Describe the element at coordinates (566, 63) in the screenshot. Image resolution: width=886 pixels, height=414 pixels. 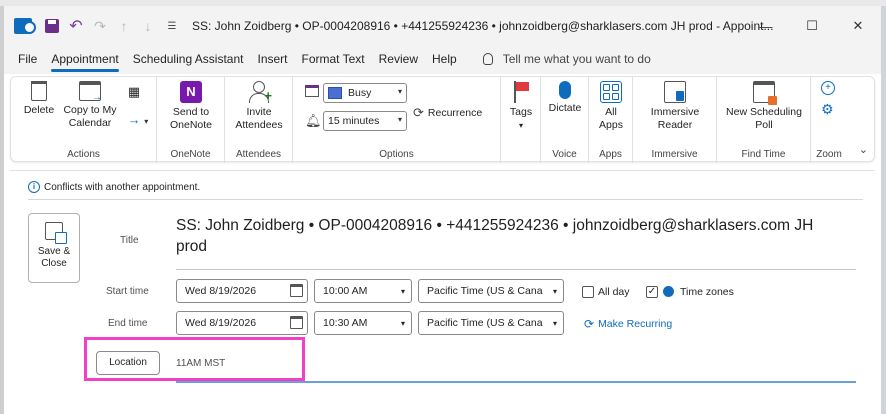
I see `tell-me-search: Tell me what you want to do` at that location.